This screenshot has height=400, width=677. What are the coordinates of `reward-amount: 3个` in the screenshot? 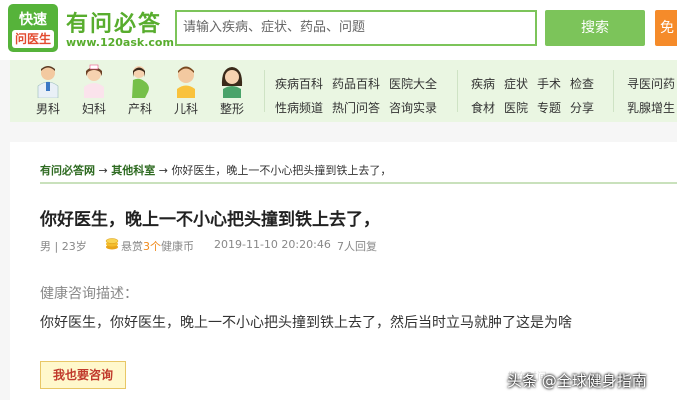 It's located at (152, 246).